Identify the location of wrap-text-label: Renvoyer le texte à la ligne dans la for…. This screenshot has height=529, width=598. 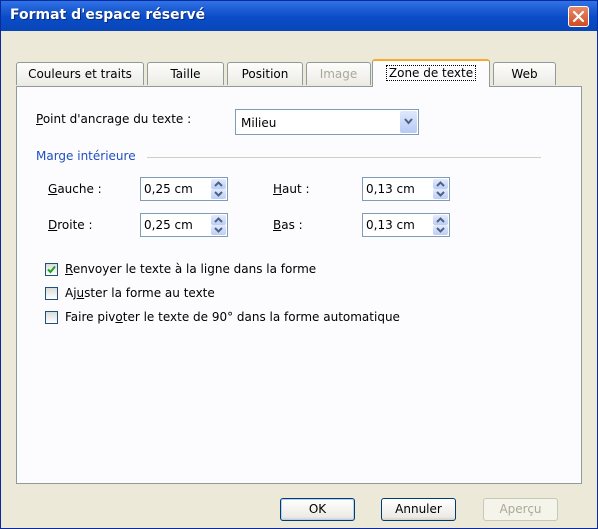
(190, 269).